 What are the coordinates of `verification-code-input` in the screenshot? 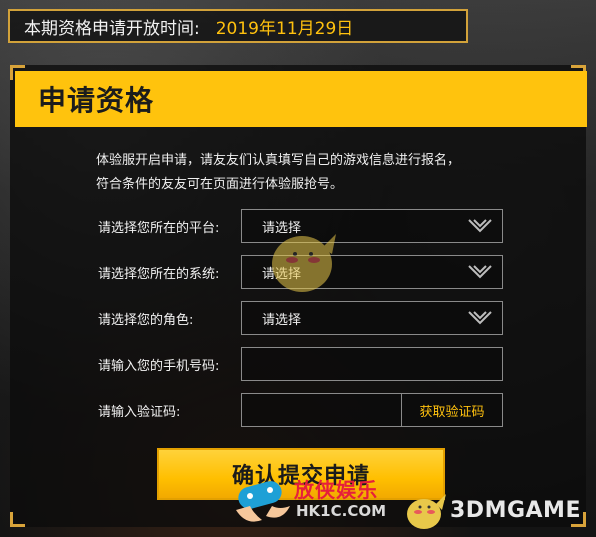 It's located at (321, 410).